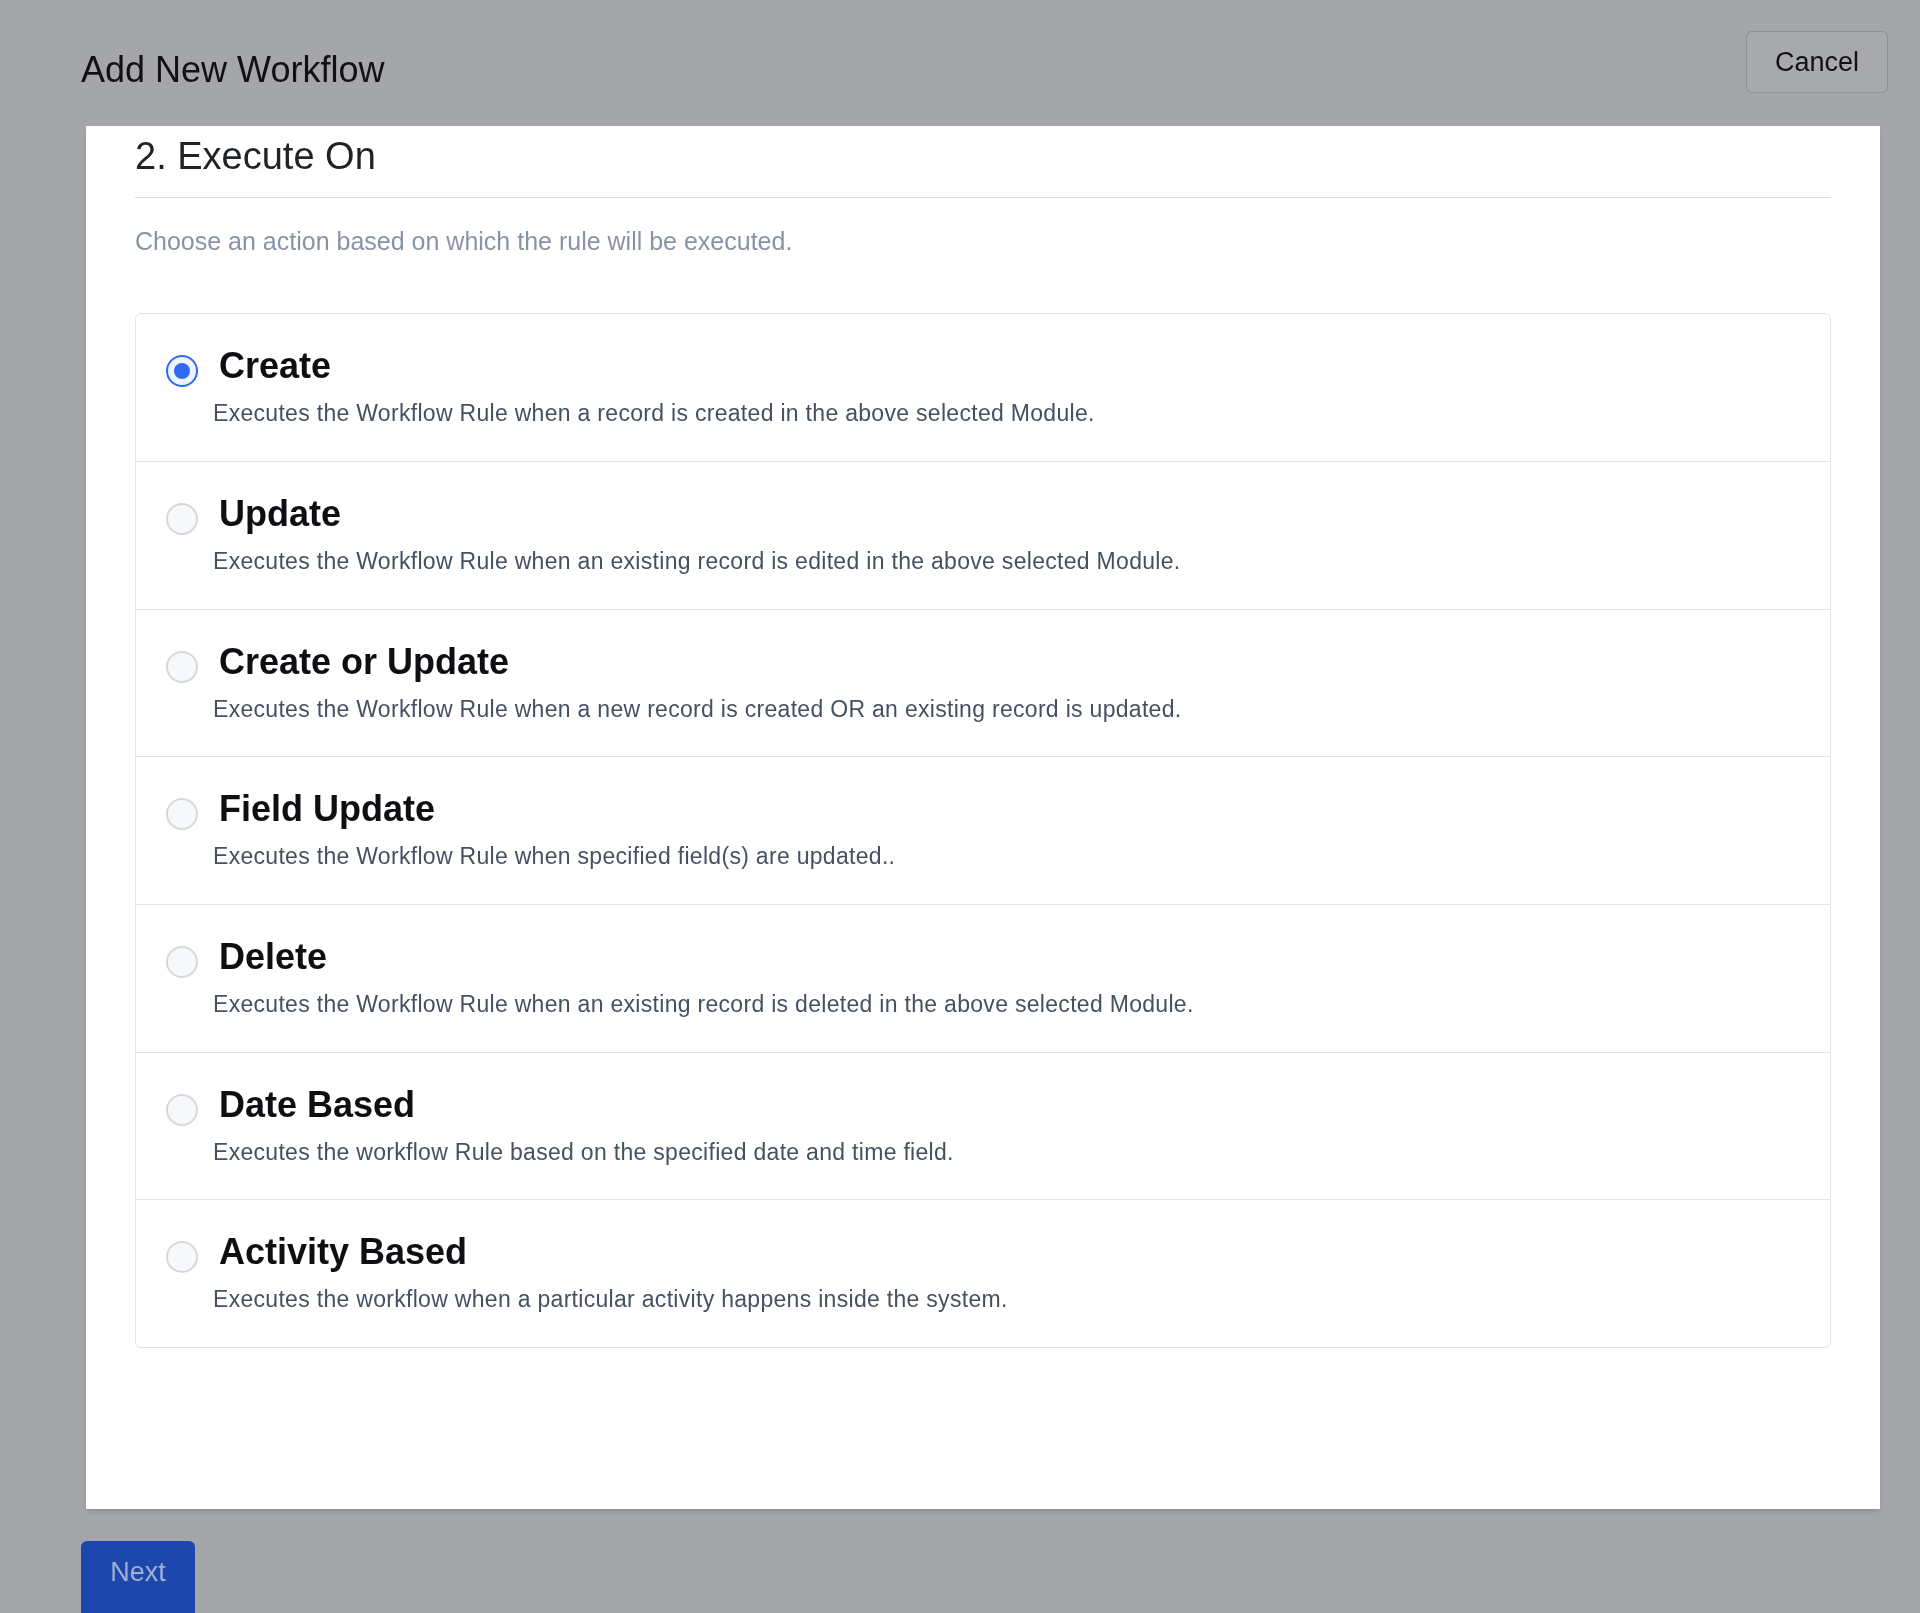 Image resolution: width=1920 pixels, height=1613 pixels. Describe the element at coordinates (583, 1152) in the screenshot. I see `option-description: Executes the workflow Rule based on the specified date and time field.` at that location.